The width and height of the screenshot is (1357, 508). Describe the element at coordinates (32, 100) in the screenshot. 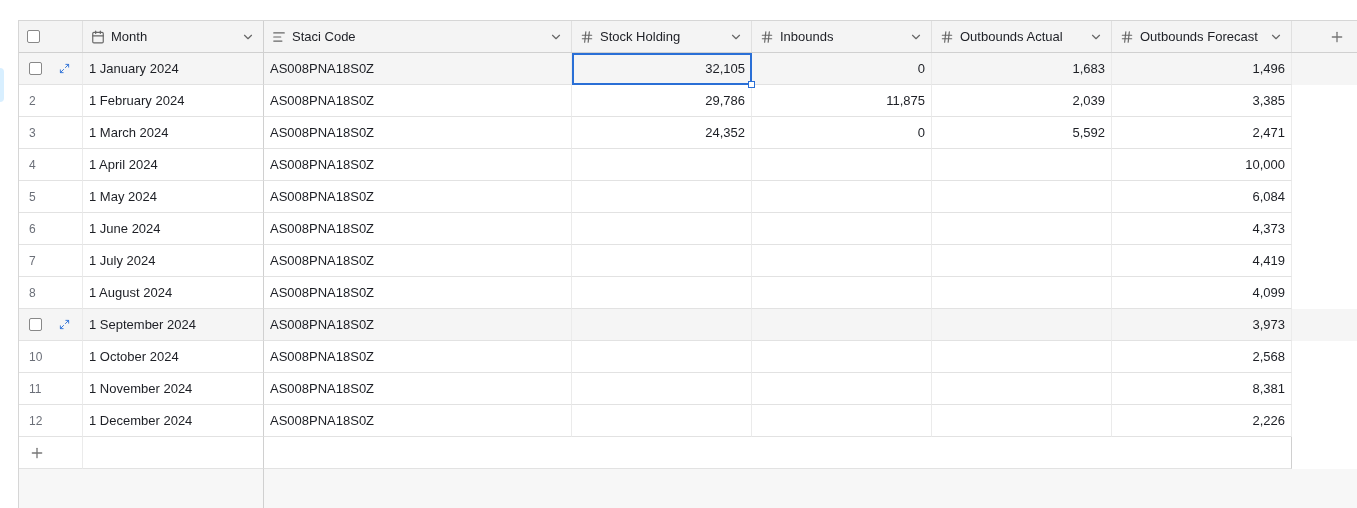

I see `row-number: 2` at that location.